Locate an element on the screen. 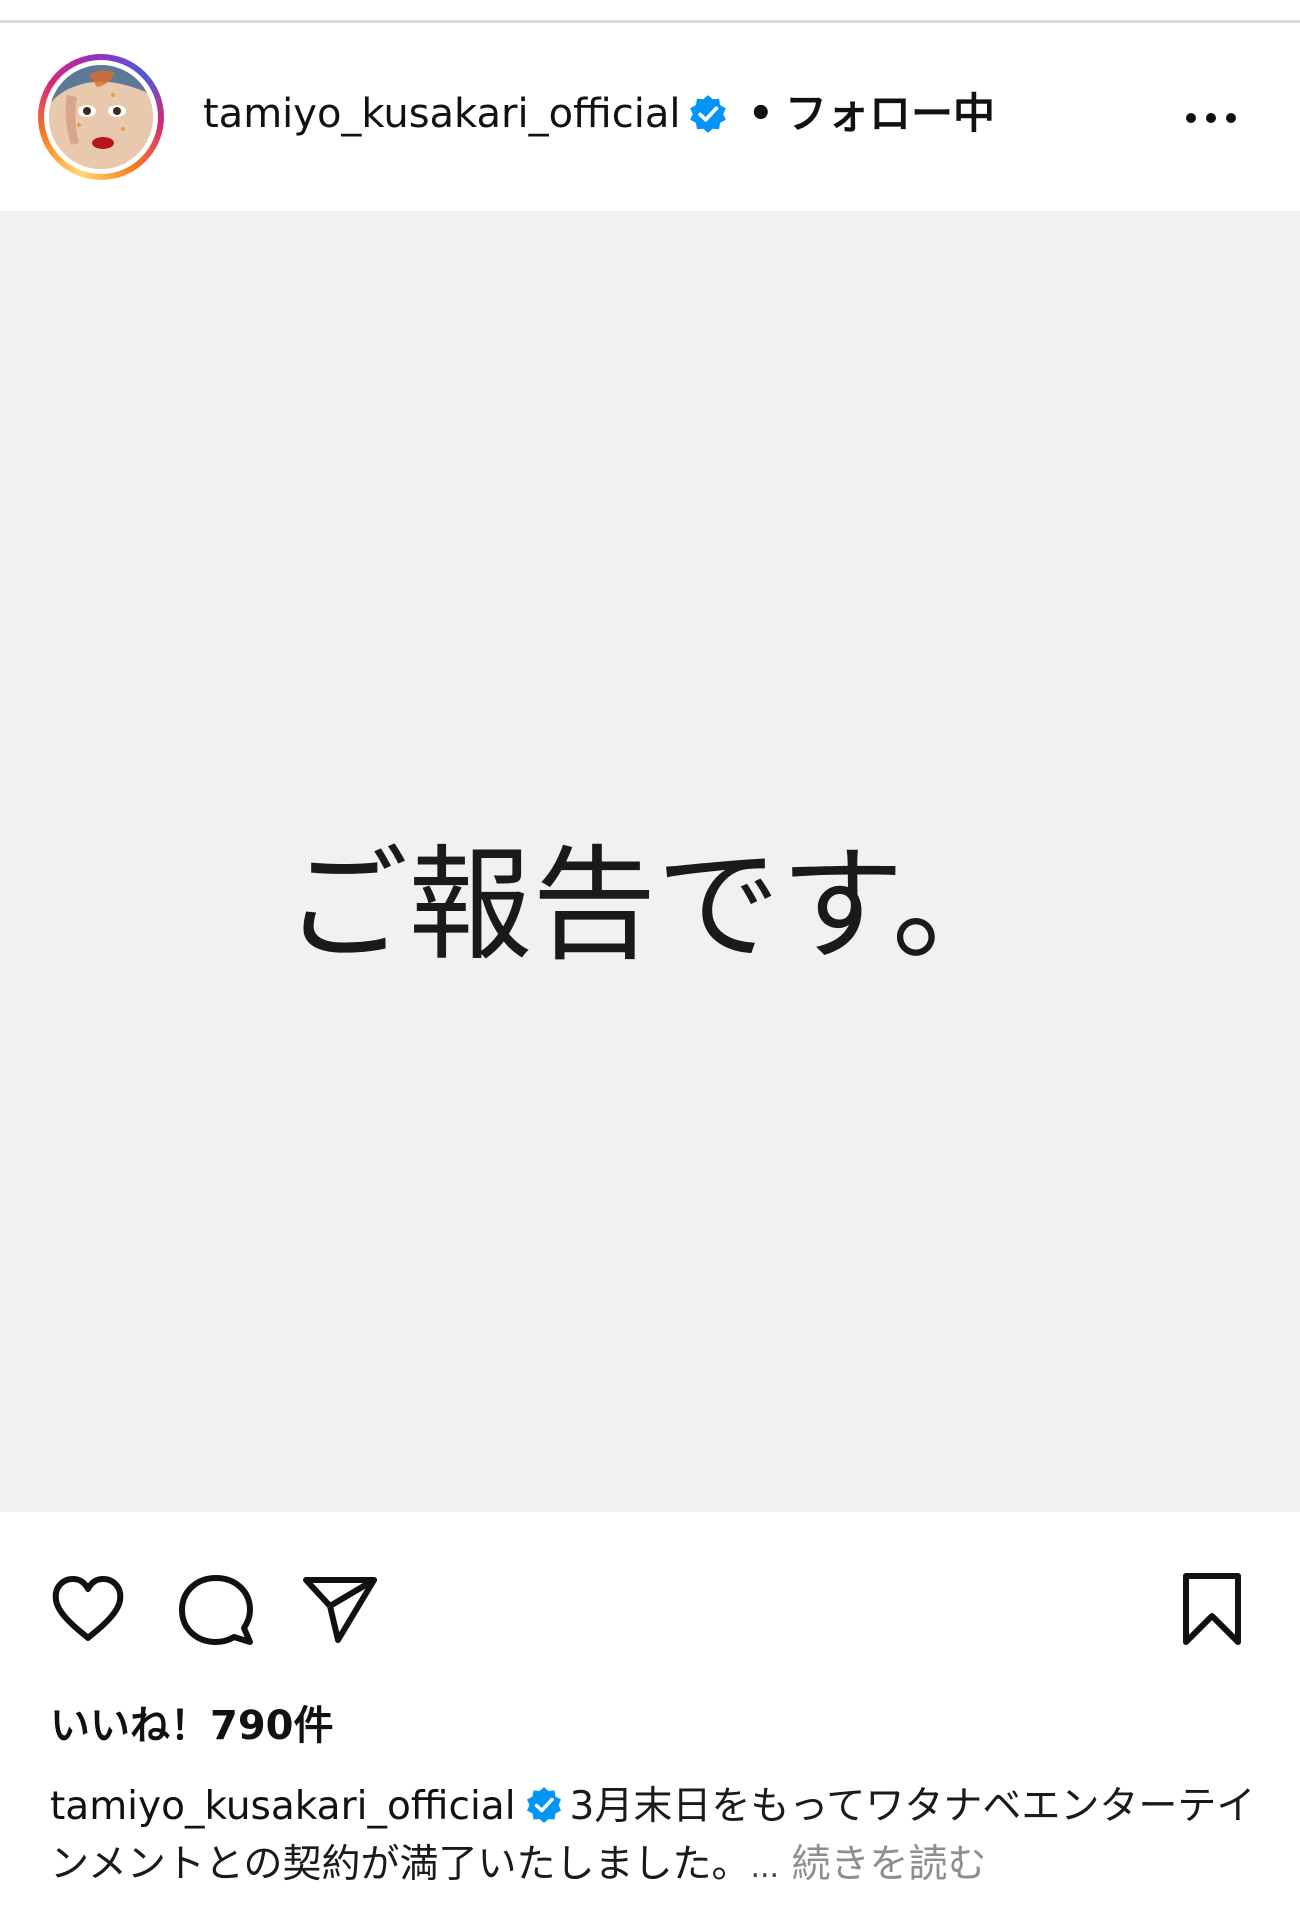 Image resolution: width=1300 pixels, height=1912 pixels. story-ring-avatar is located at coordinates (101, 117).